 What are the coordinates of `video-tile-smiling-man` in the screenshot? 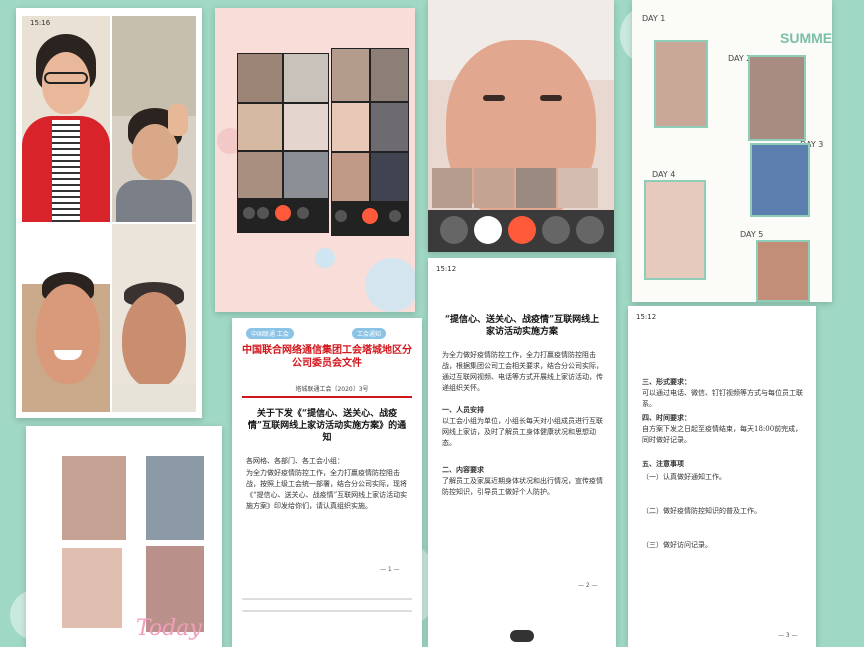 It's located at (66, 318).